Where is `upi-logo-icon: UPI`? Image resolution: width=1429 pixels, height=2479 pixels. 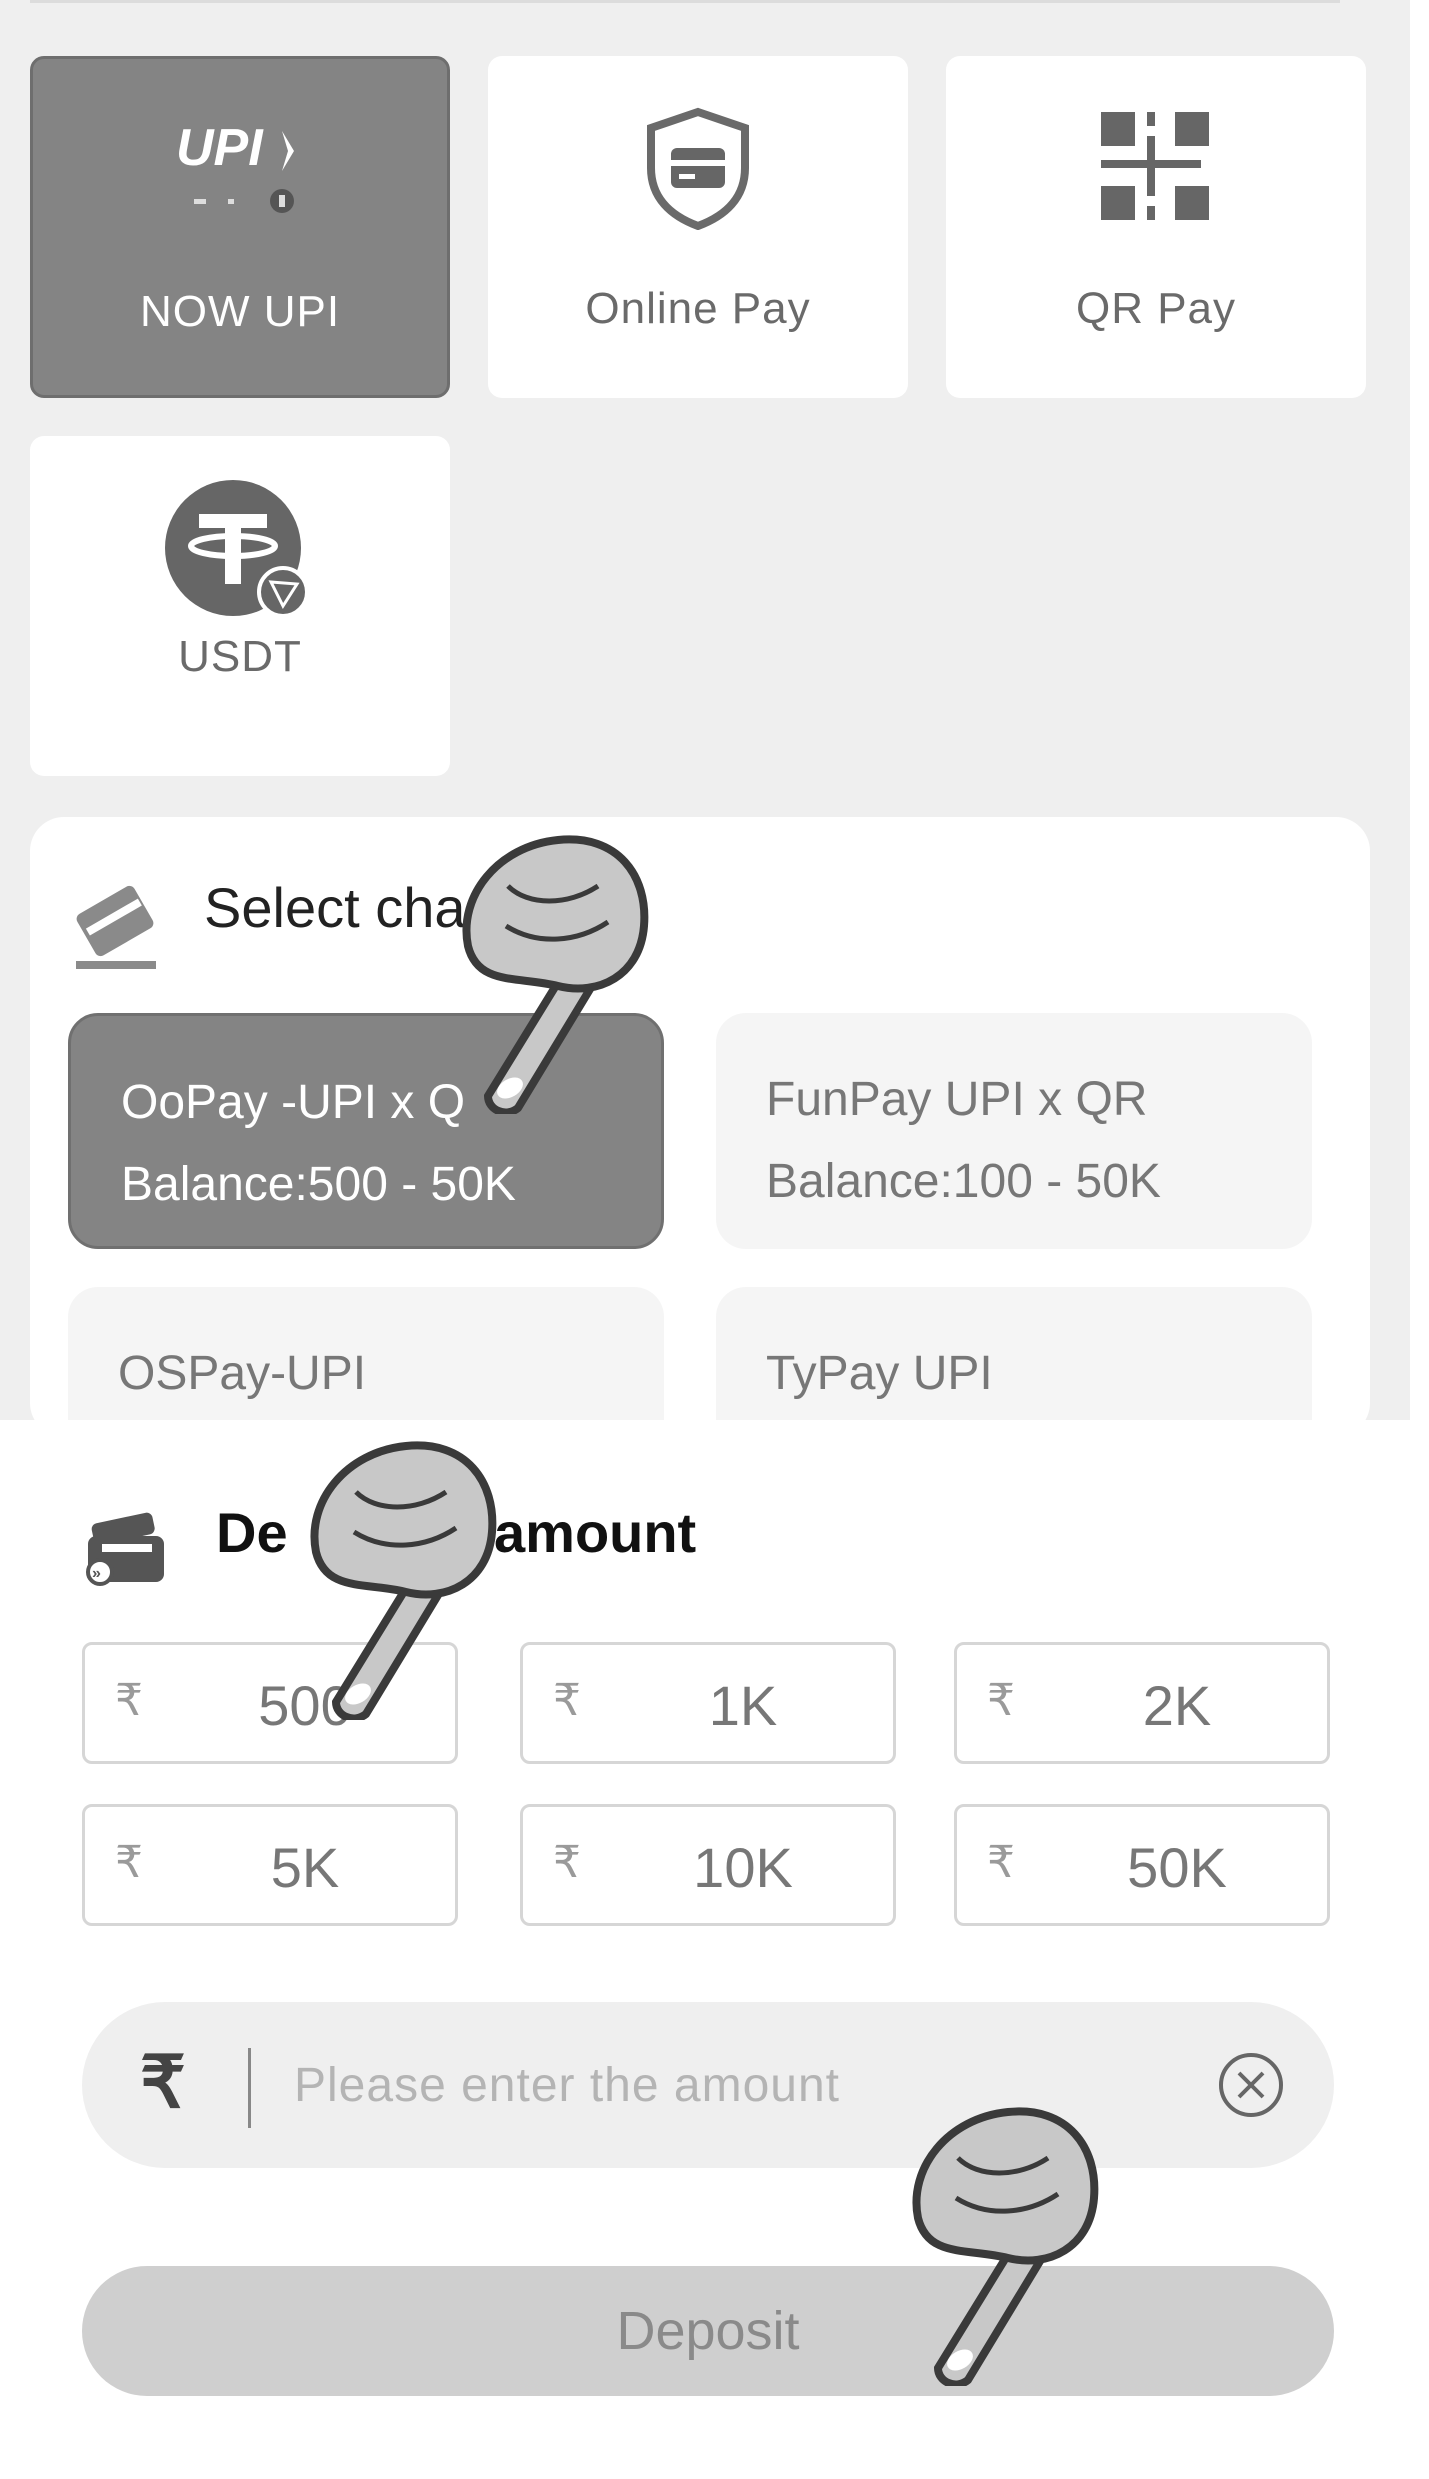 upi-logo-icon: UPI is located at coordinates (235, 166).